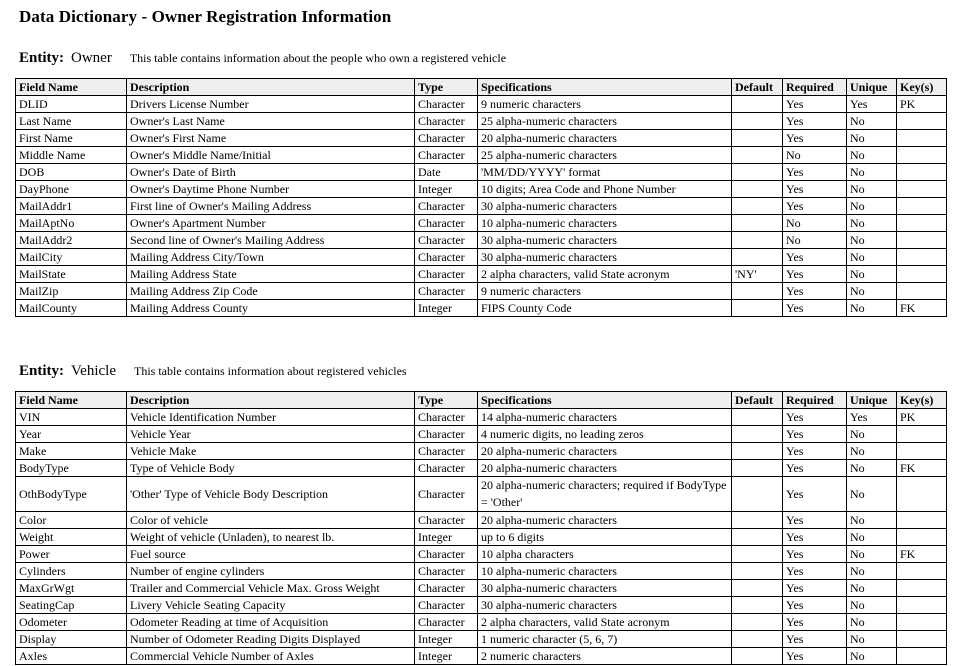 This screenshot has height=666, width=956. What do you see at coordinates (270, 223) in the screenshot?
I see `cell-description: Owner's Apartment Number` at bounding box center [270, 223].